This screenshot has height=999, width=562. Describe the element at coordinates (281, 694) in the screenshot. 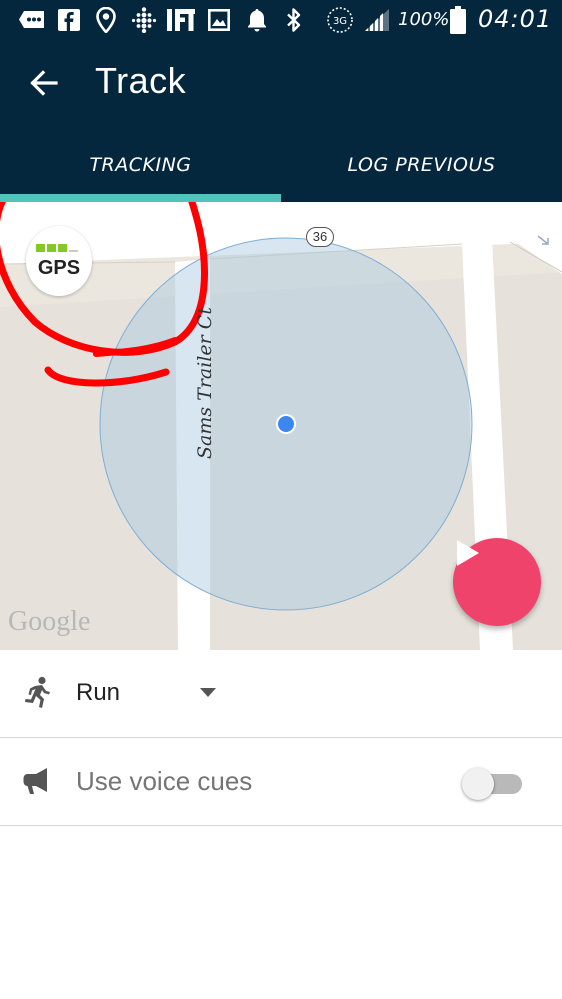

I see `activity-type-selector: Run` at that location.